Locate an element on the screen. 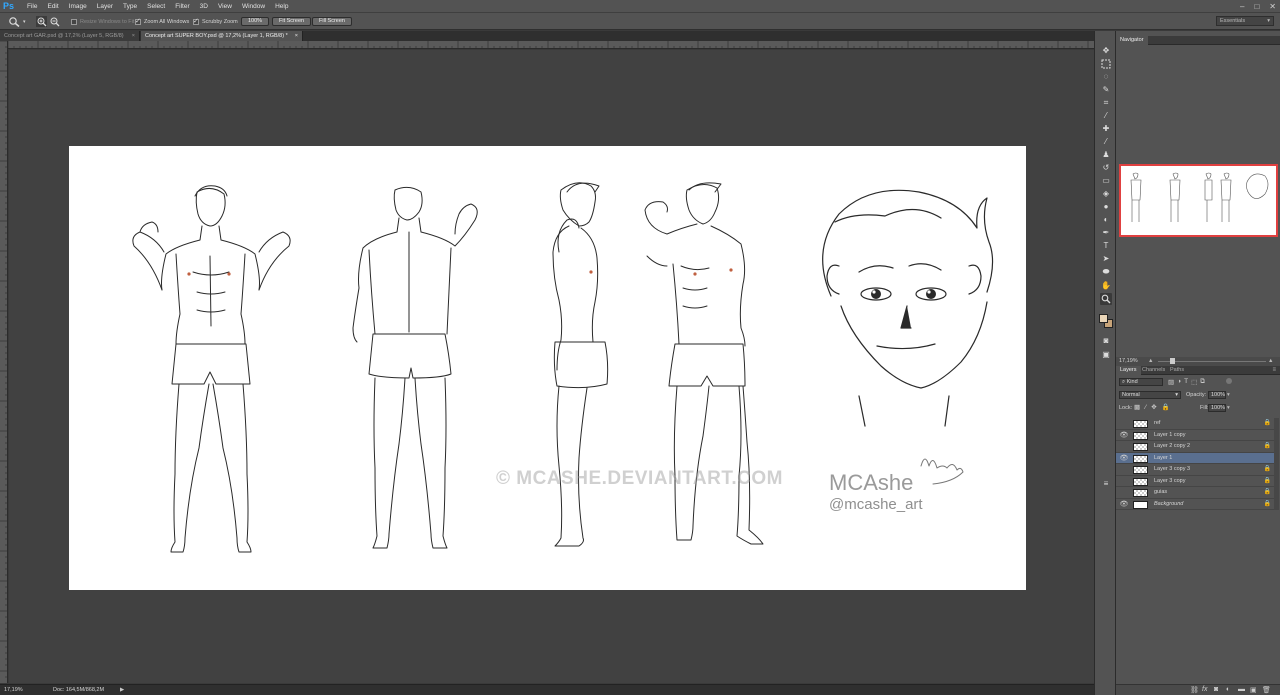 This screenshot has height=695, width=1280. shape-filter-icon: ⬚ is located at coordinates (1194, 382).